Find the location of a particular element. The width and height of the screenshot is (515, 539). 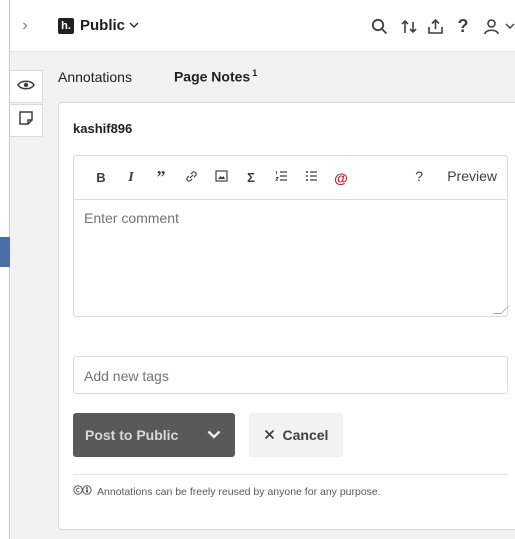

bulleted-list-button is located at coordinates (311, 178).